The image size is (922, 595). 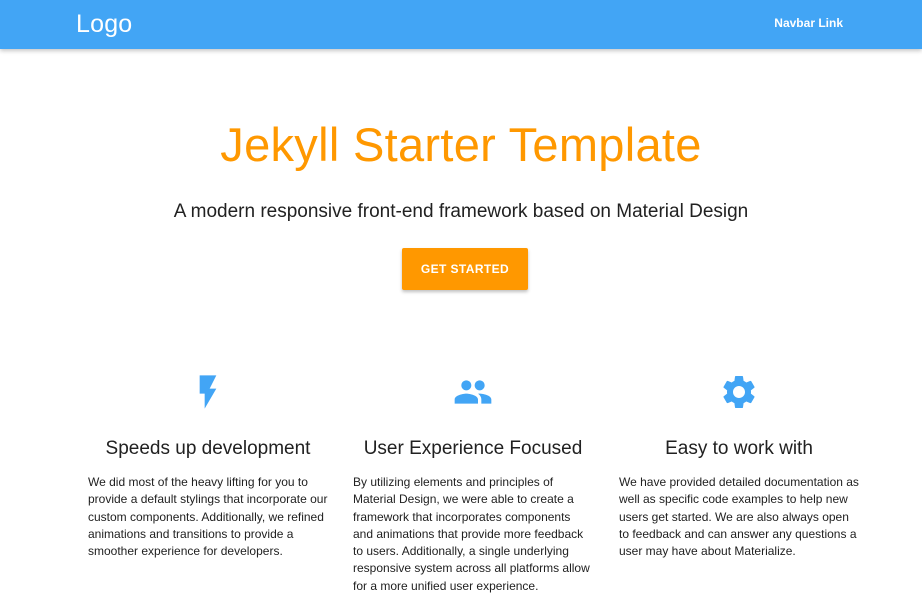 I want to click on hero-title: Jekyll Starter Template, so click(x=461, y=144).